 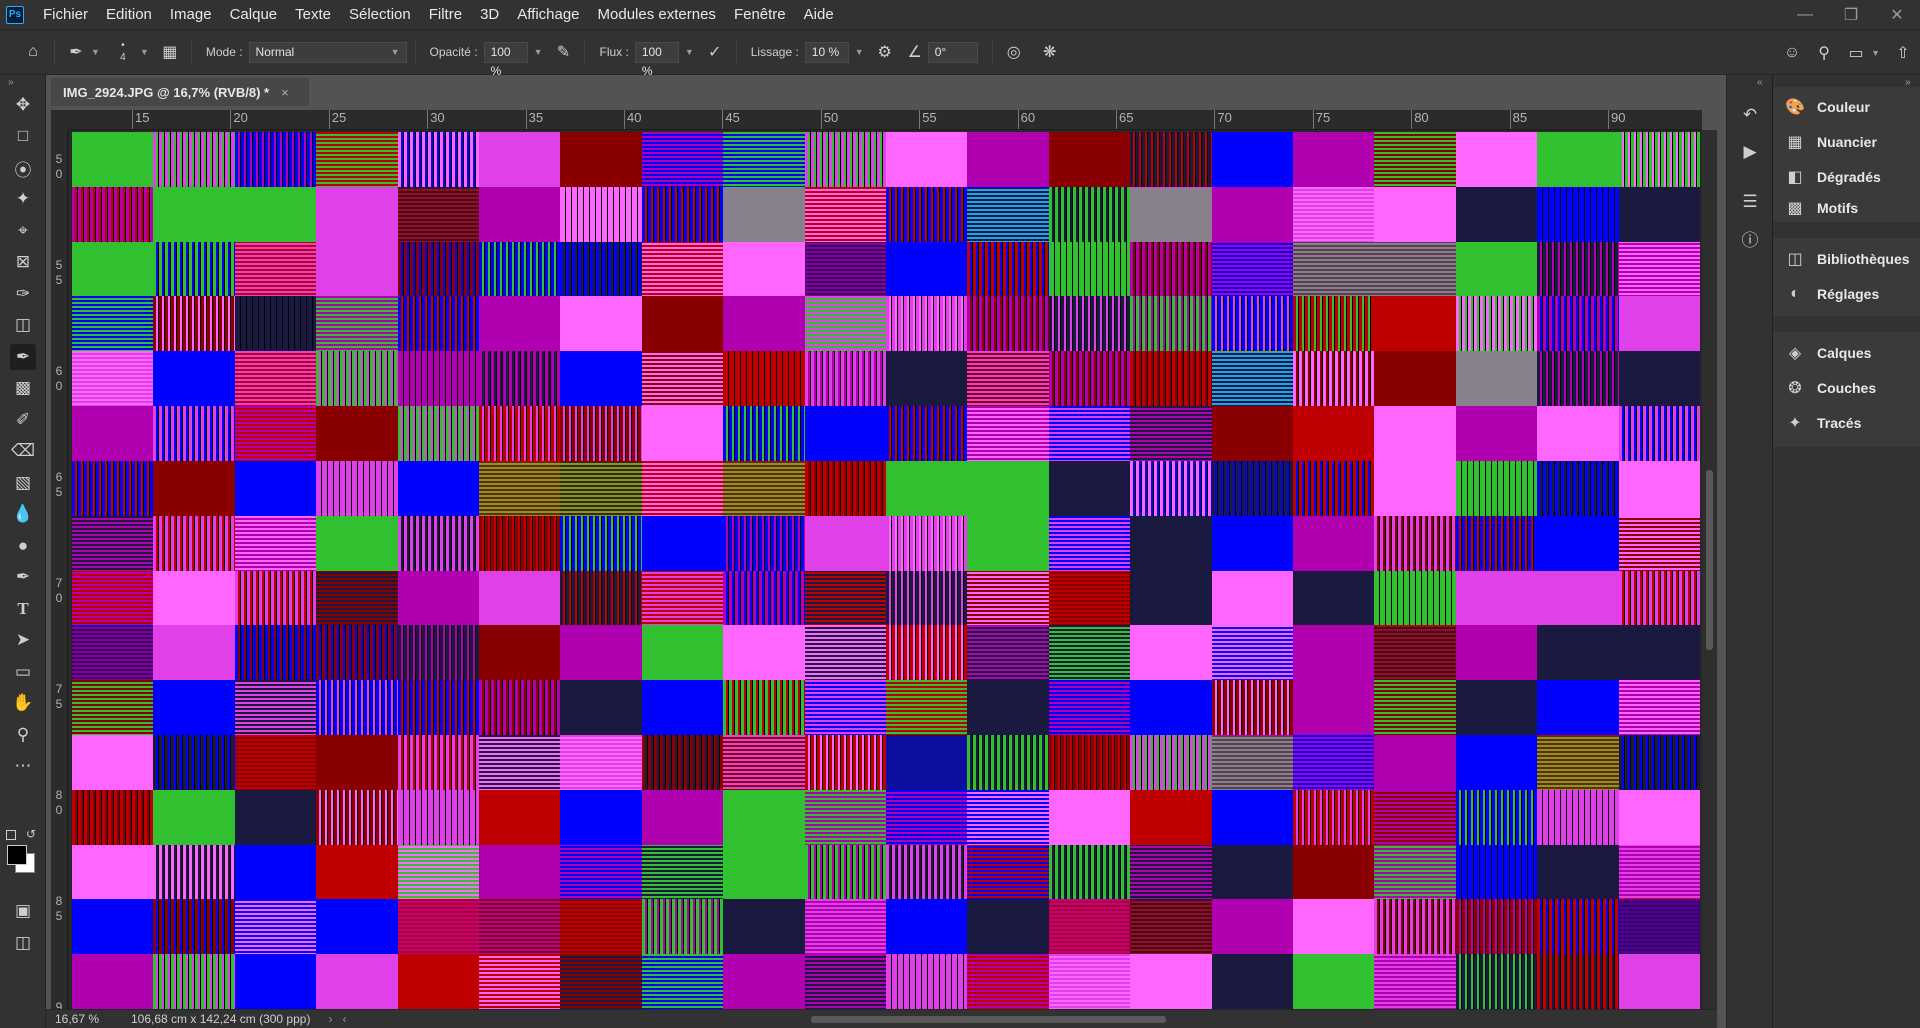 I want to click on panel-nuancier: ▦ Nuancier, so click(x=1846, y=142).